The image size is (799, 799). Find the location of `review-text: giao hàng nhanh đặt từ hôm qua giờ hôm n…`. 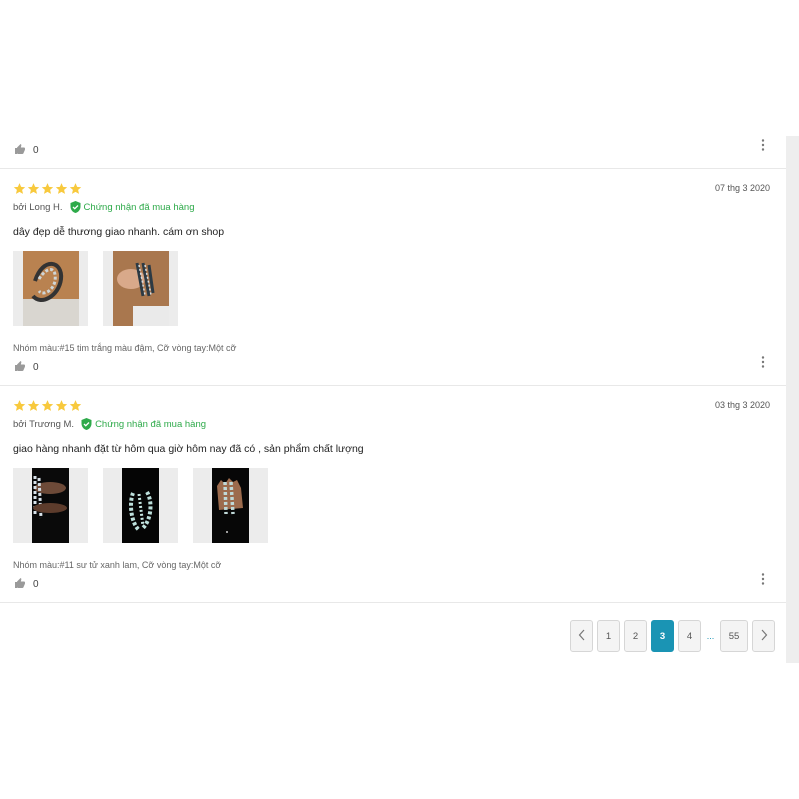

review-text: giao hàng nhanh đặt từ hôm qua giờ hôm n… is located at coordinates (188, 449).